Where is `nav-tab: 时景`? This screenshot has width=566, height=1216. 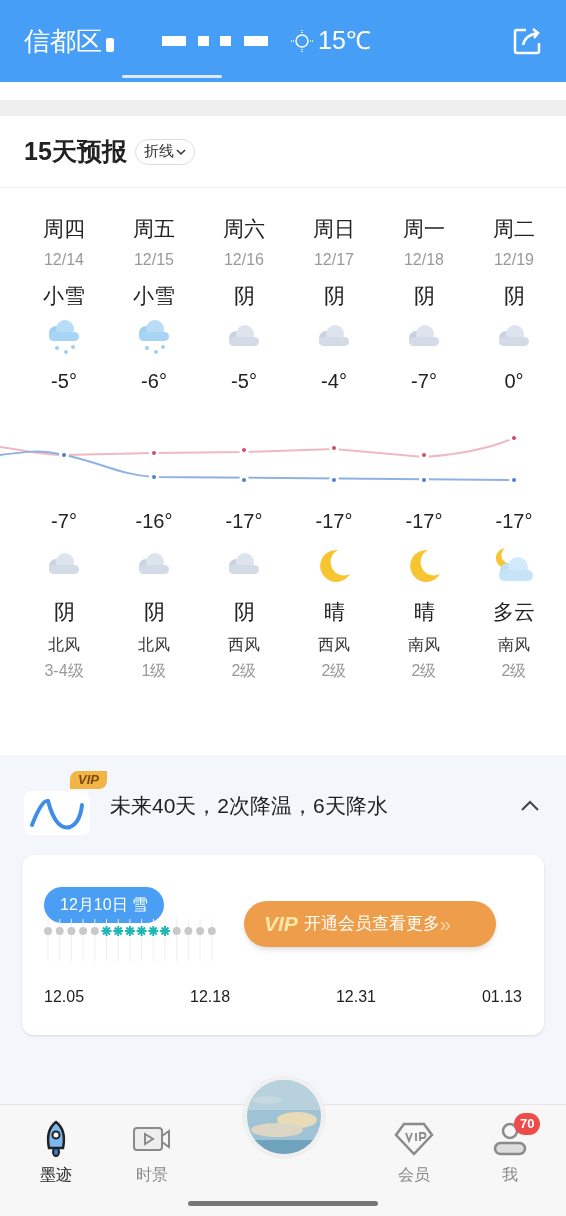
nav-tab: 时景 is located at coordinates (152, 1164).